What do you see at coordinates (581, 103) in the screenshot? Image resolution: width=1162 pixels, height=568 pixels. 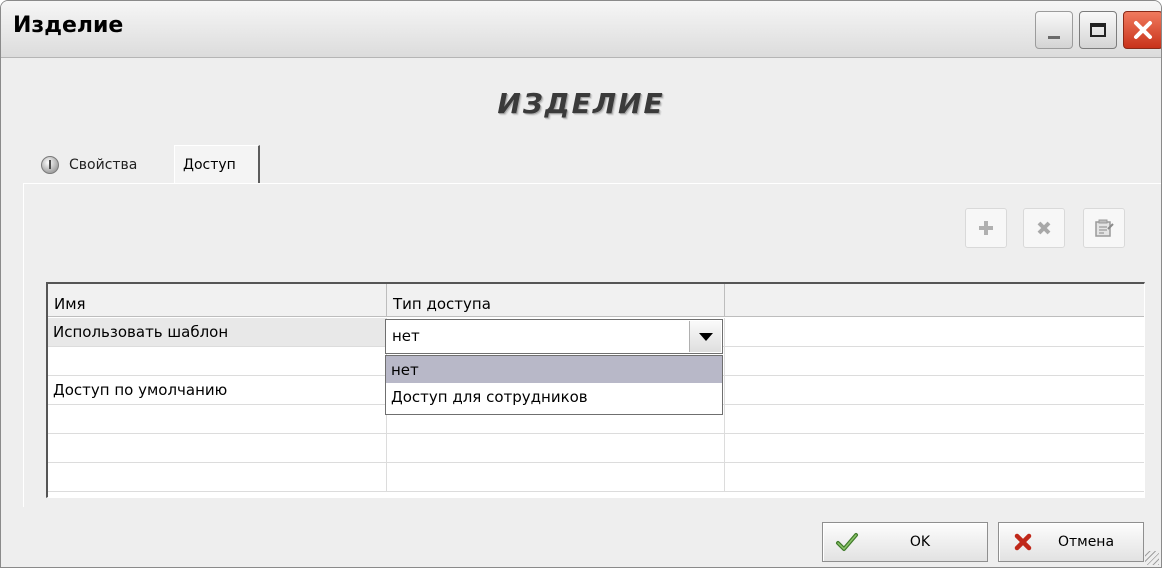 I see `dialog-heading: ИЗДЕЛИЕ` at bounding box center [581, 103].